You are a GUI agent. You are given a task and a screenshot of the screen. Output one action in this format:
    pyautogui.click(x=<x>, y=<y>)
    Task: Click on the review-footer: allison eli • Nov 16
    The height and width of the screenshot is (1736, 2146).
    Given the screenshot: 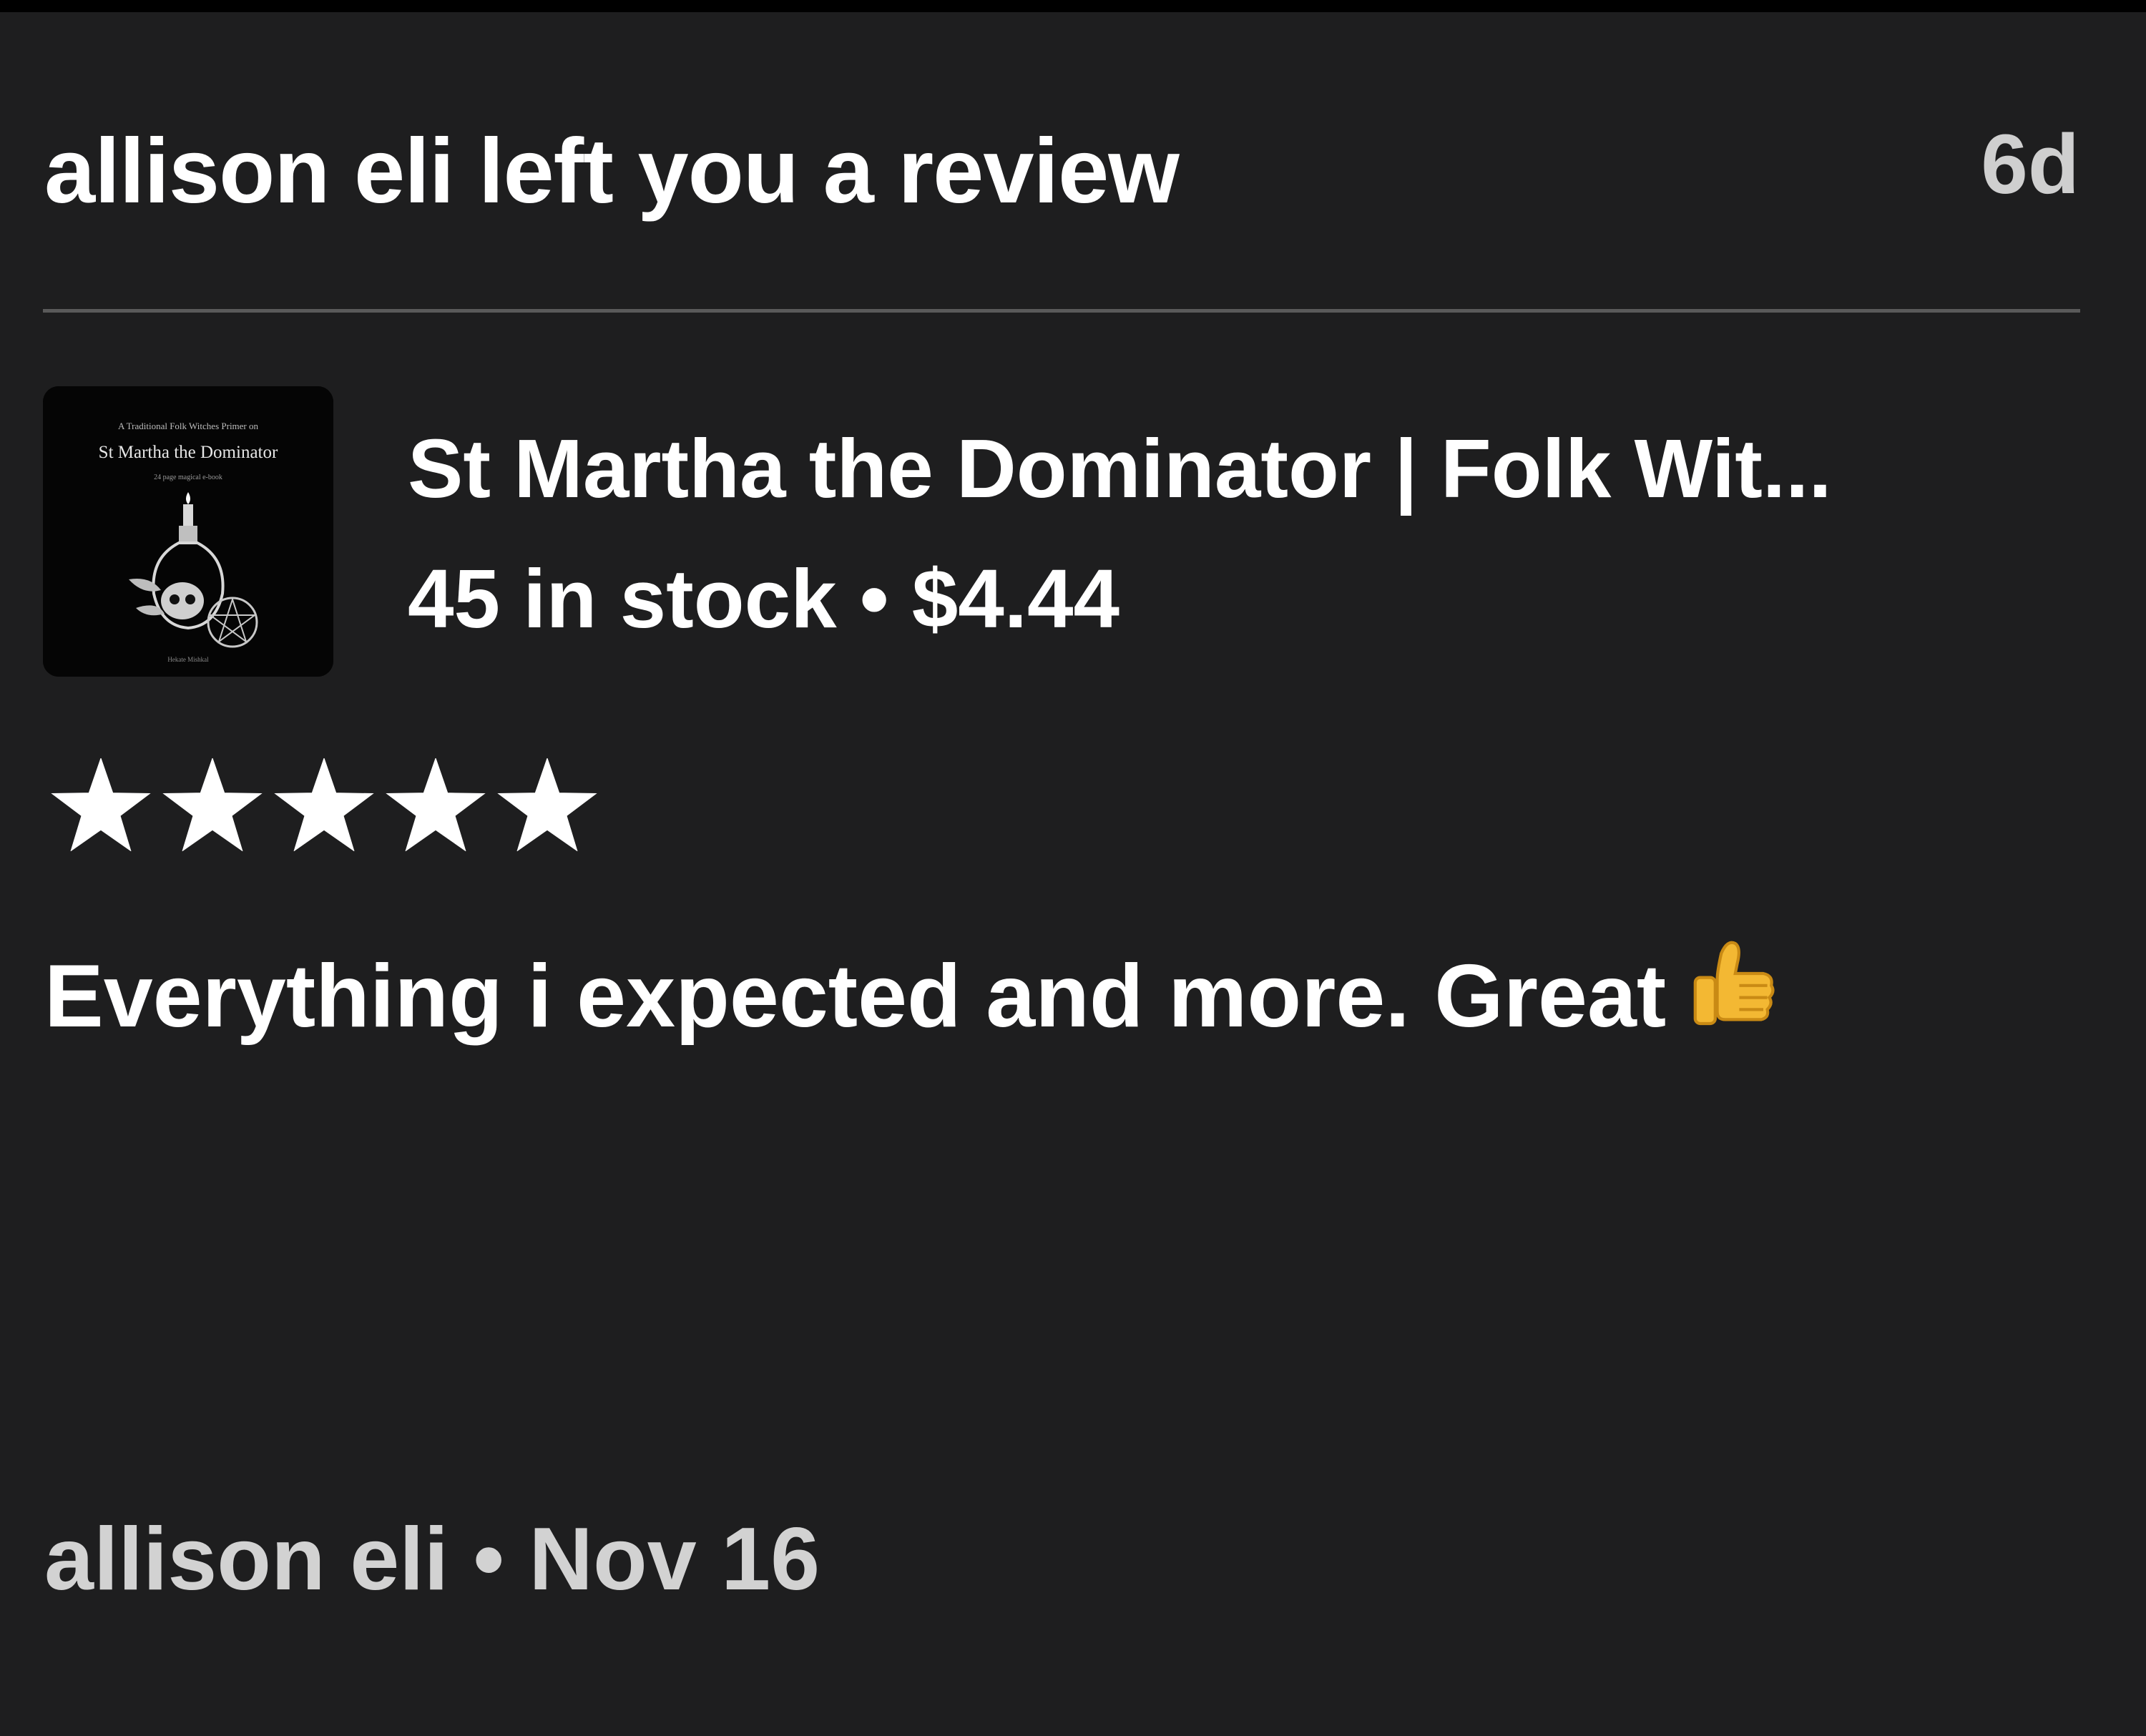 What is the action you would take?
    pyautogui.click(x=432, y=1559)
    